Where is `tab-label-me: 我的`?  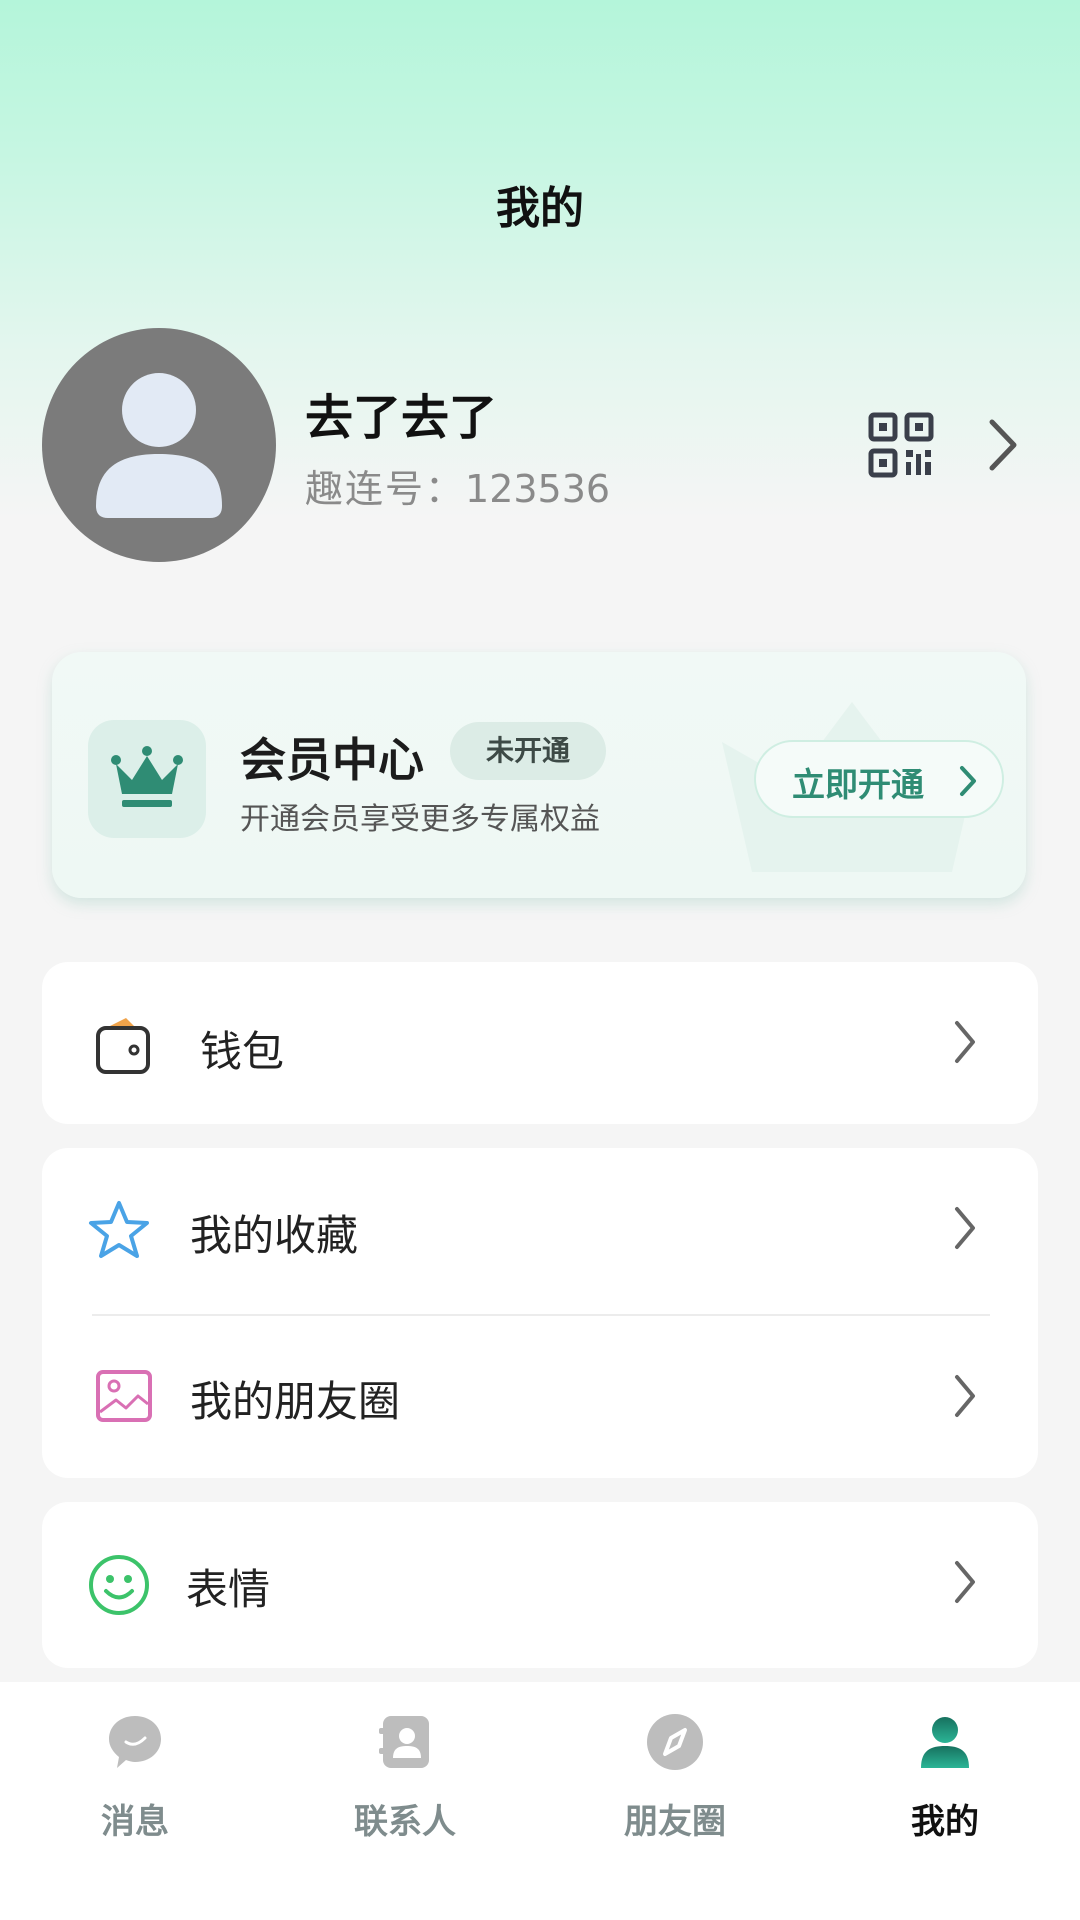
tab-label-me: 我的 is located at coordinates (945, 1822).